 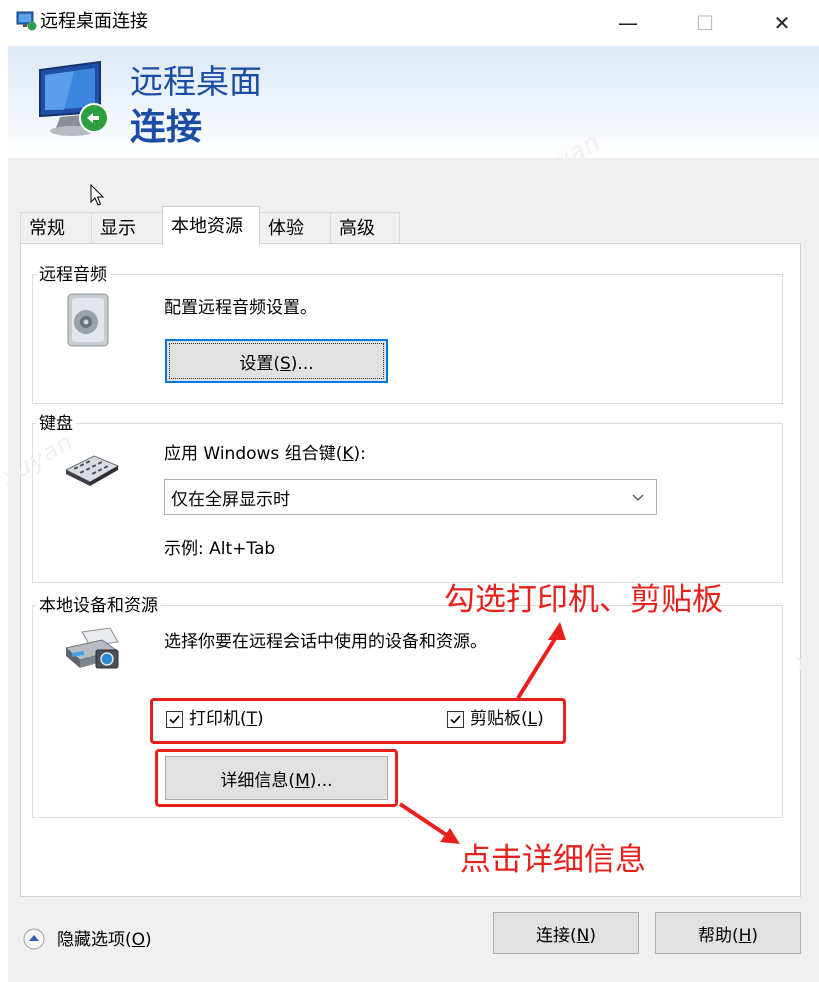 I want to click on close-icon: ✕, so click(x=782, y=23).